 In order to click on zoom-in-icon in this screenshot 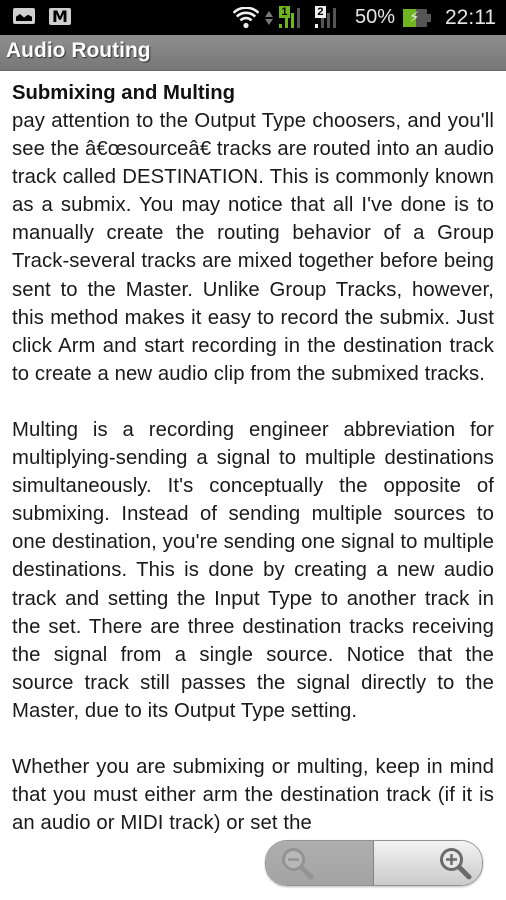, I will do `click(456, 864)`.